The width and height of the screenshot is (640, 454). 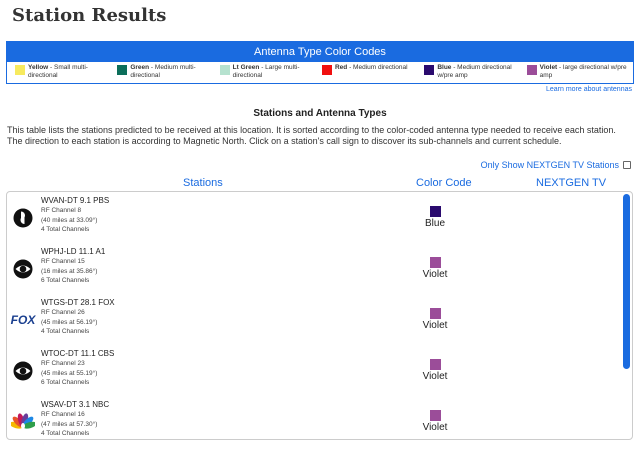 I want to click on fox-logo-icon: FOX, so click(x=23, y=320).